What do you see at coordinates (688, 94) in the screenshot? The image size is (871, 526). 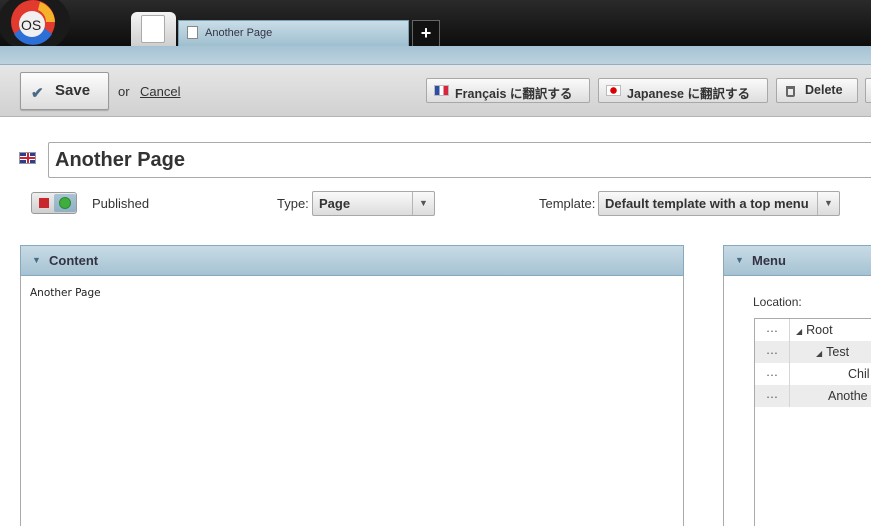 I see `translate-japanese-label: Japanese に翻訳する` at bounding box center [688, 94].